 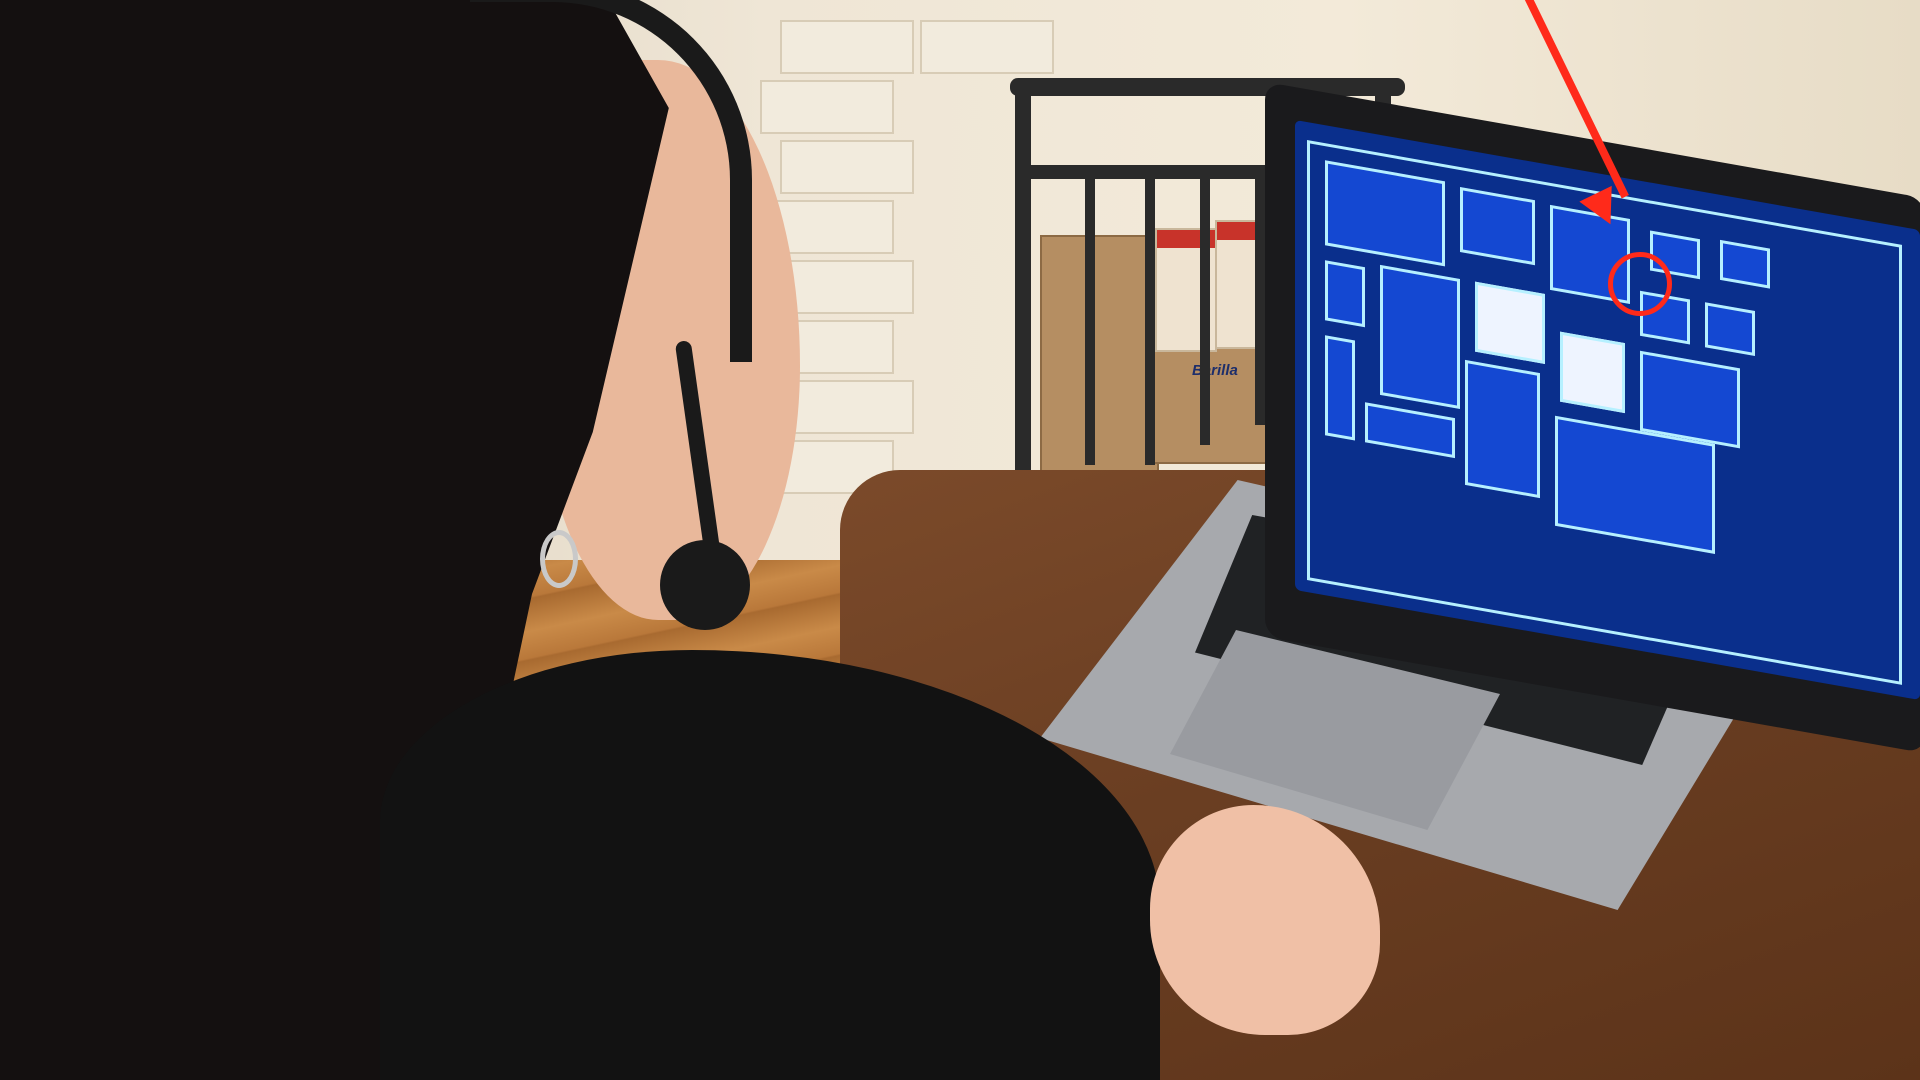 What do you see at coordinates (1592, 372) in the screenshot?
I see `game-room-light` at bounding box center [1592, 372].